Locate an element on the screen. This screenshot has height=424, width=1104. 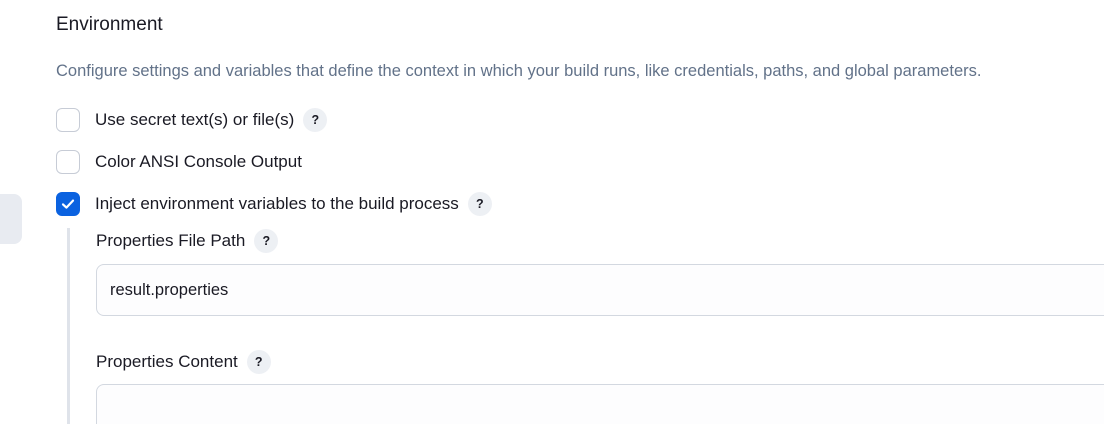
inject-env-checkbox is located at coordinates (68, 204).